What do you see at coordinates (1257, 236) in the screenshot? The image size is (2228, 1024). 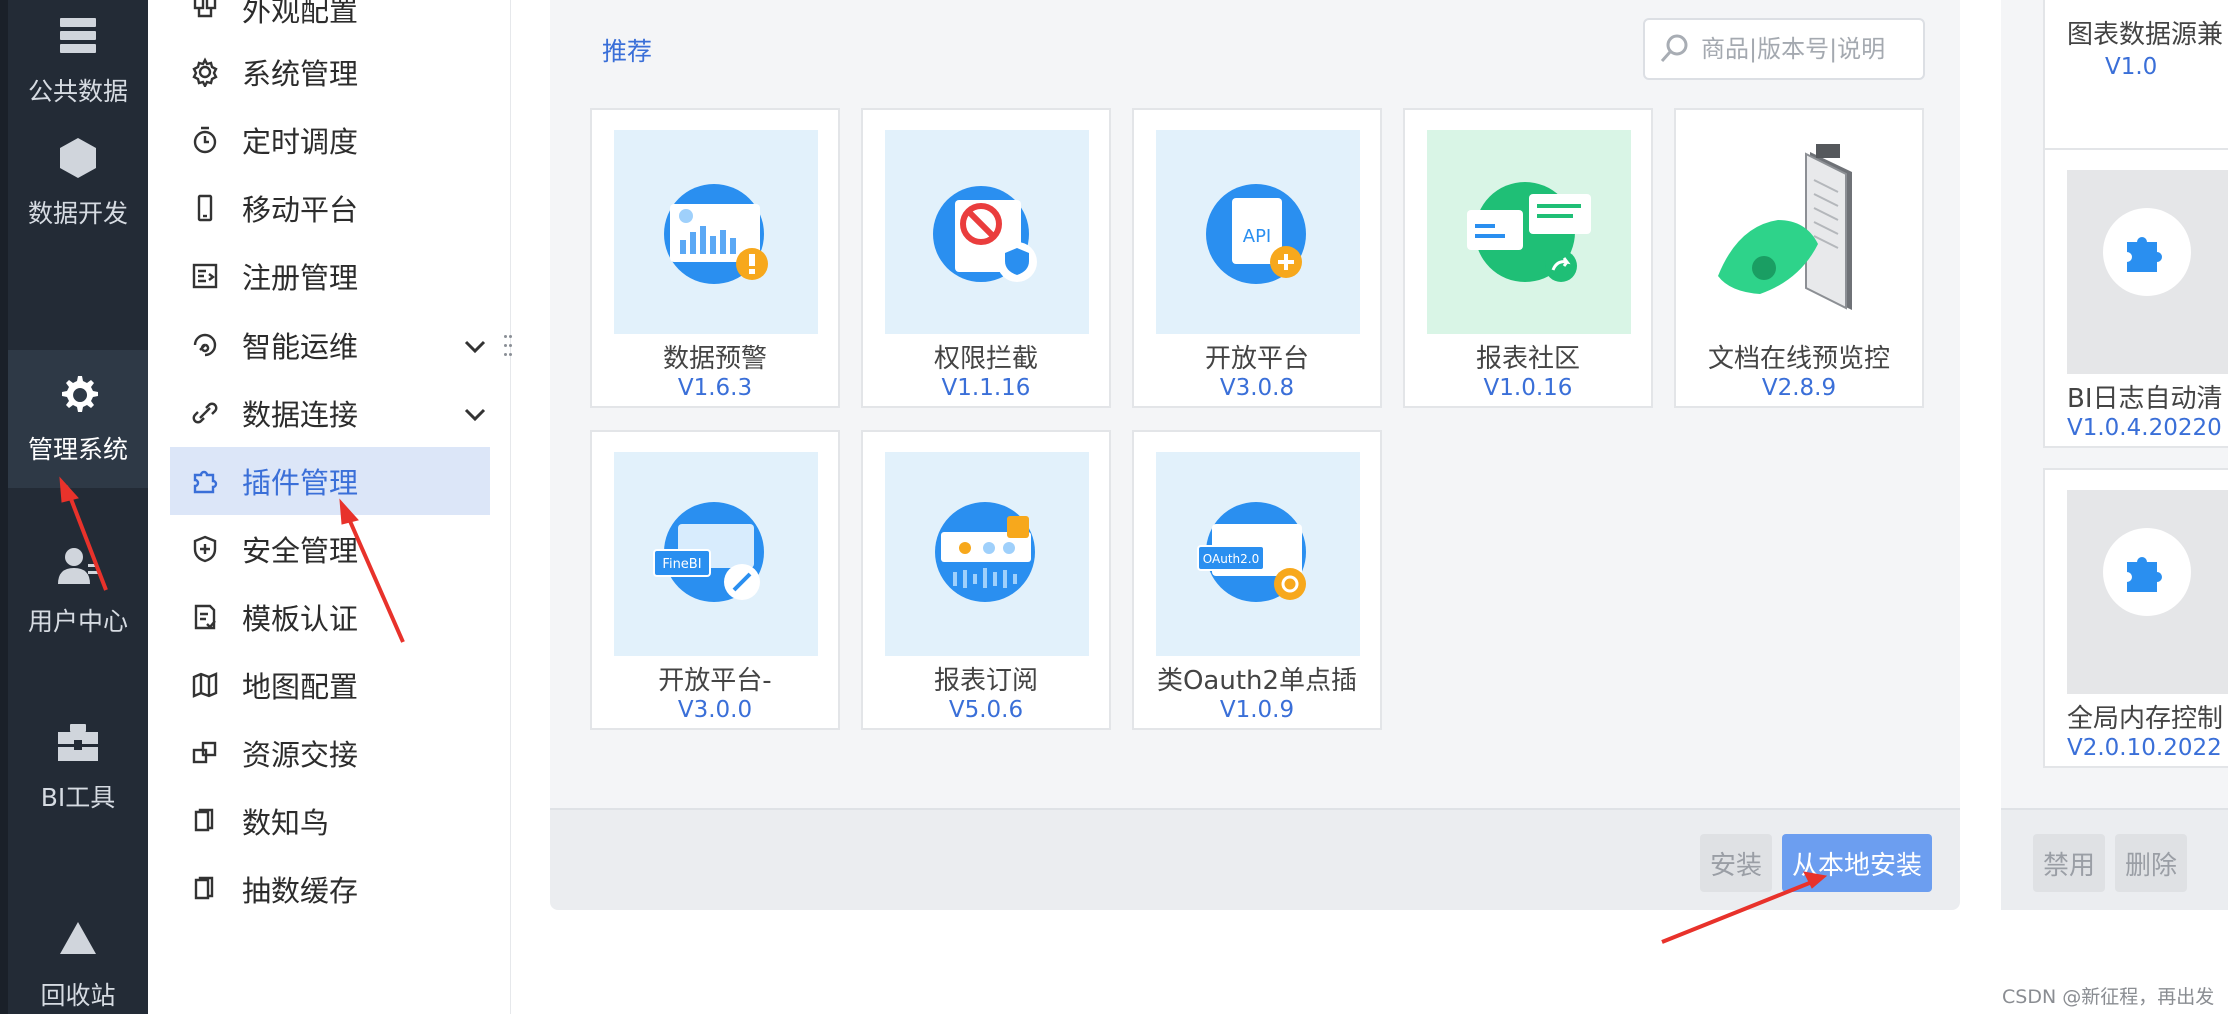 I see `api-badge-text: API` at bounding box center [1257, 236].